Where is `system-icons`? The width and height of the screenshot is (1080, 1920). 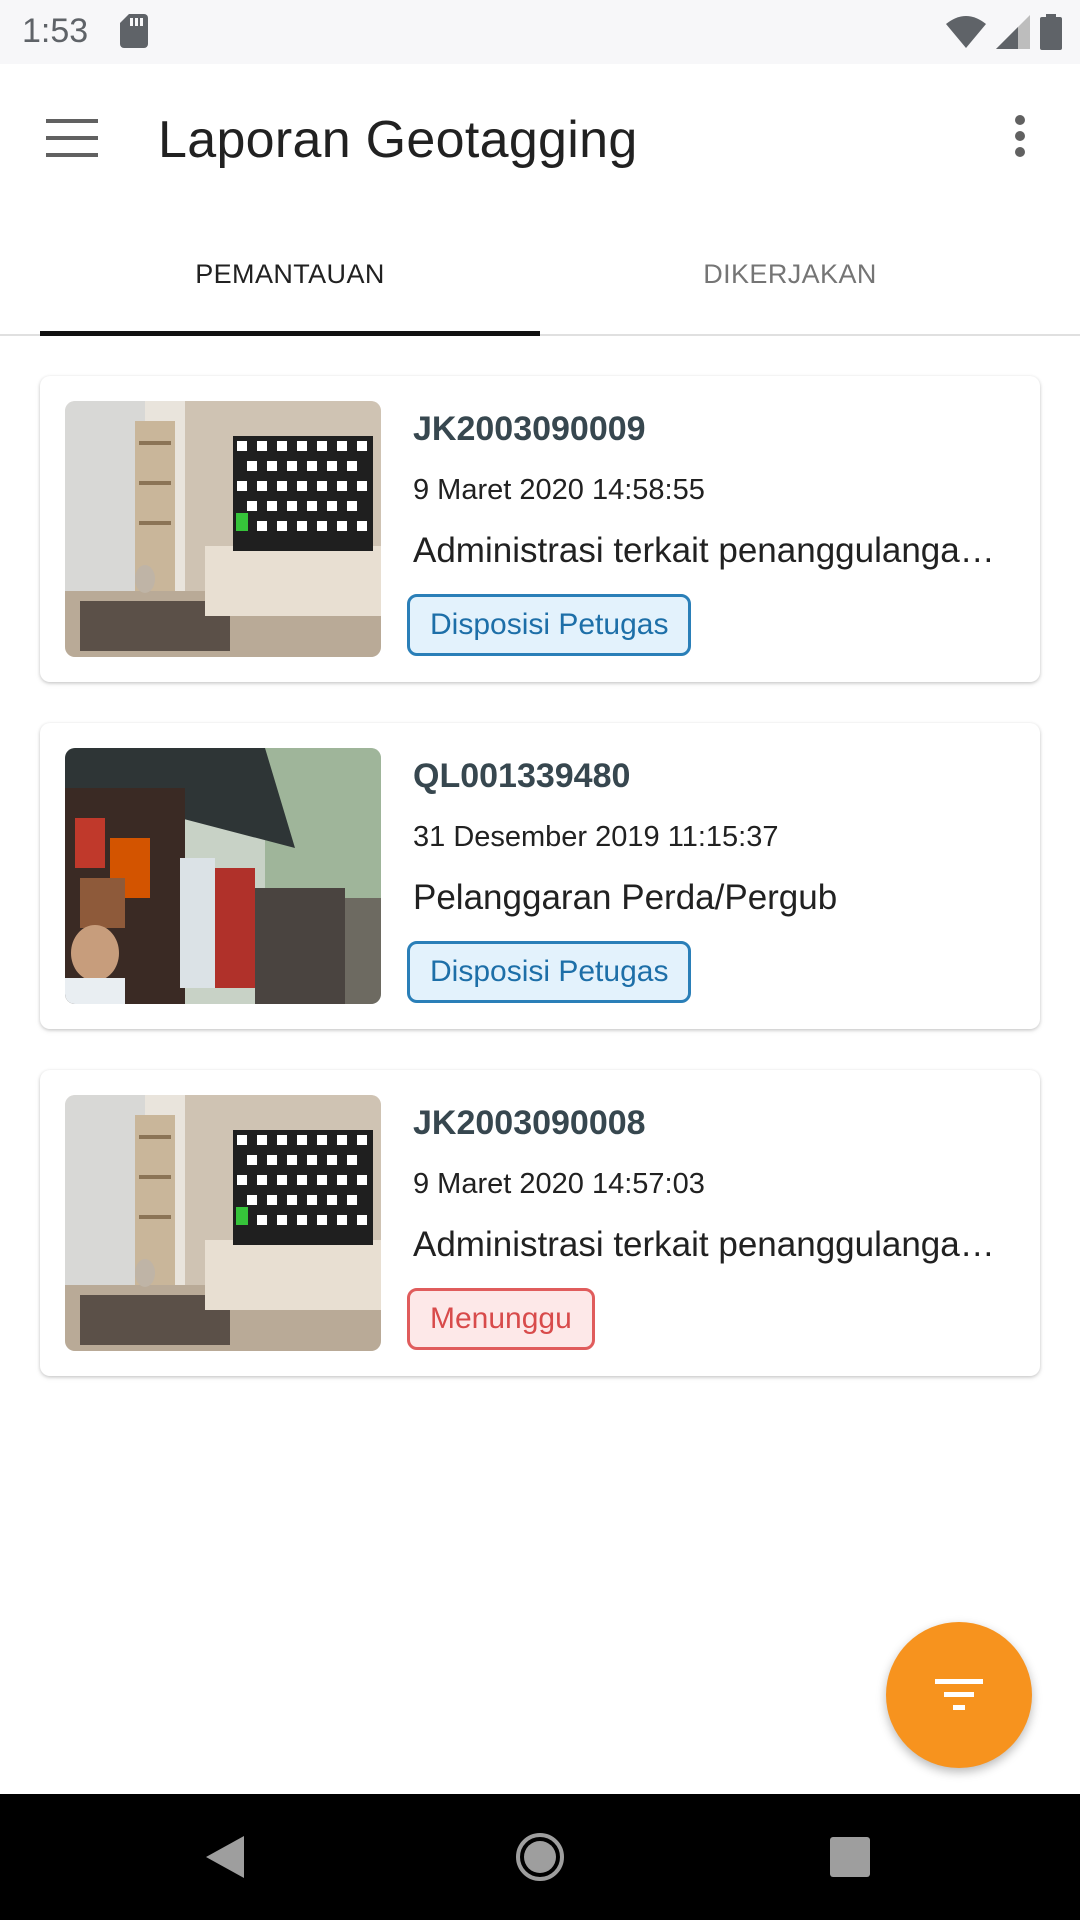 system-icons is located at coordinates (1004, 32).